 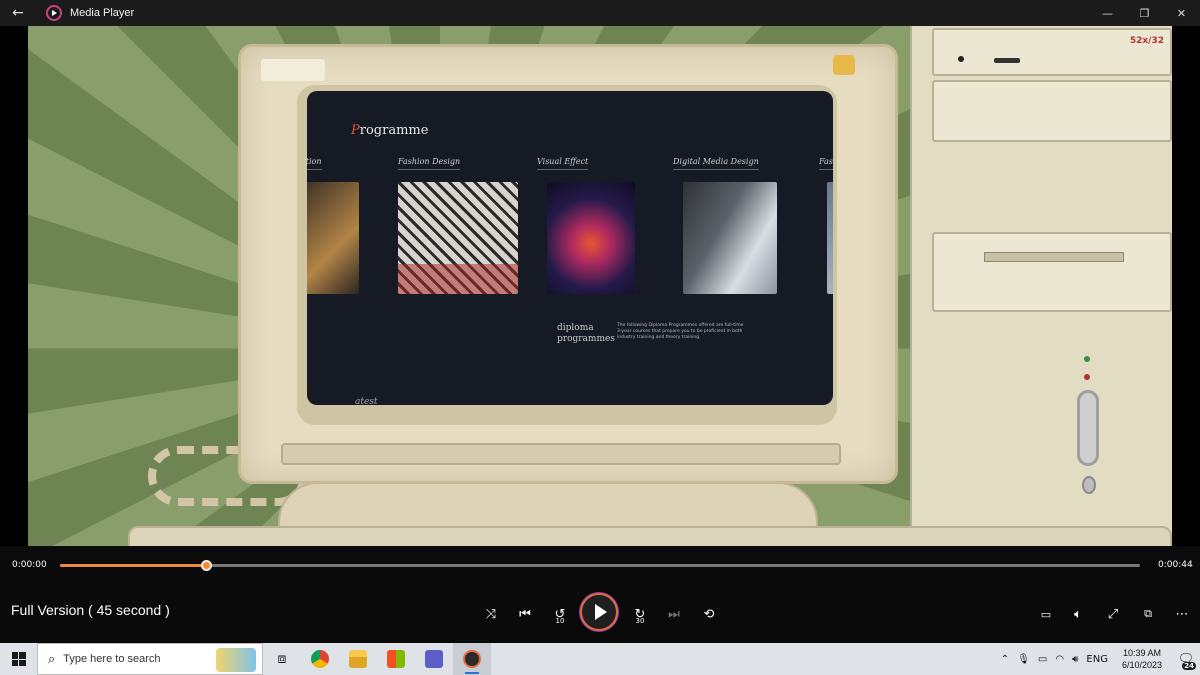 What do you see at coordinates (390, 130) in the screenshot?
I see `programme-heading: Programme` at bounding box center [390, 130].